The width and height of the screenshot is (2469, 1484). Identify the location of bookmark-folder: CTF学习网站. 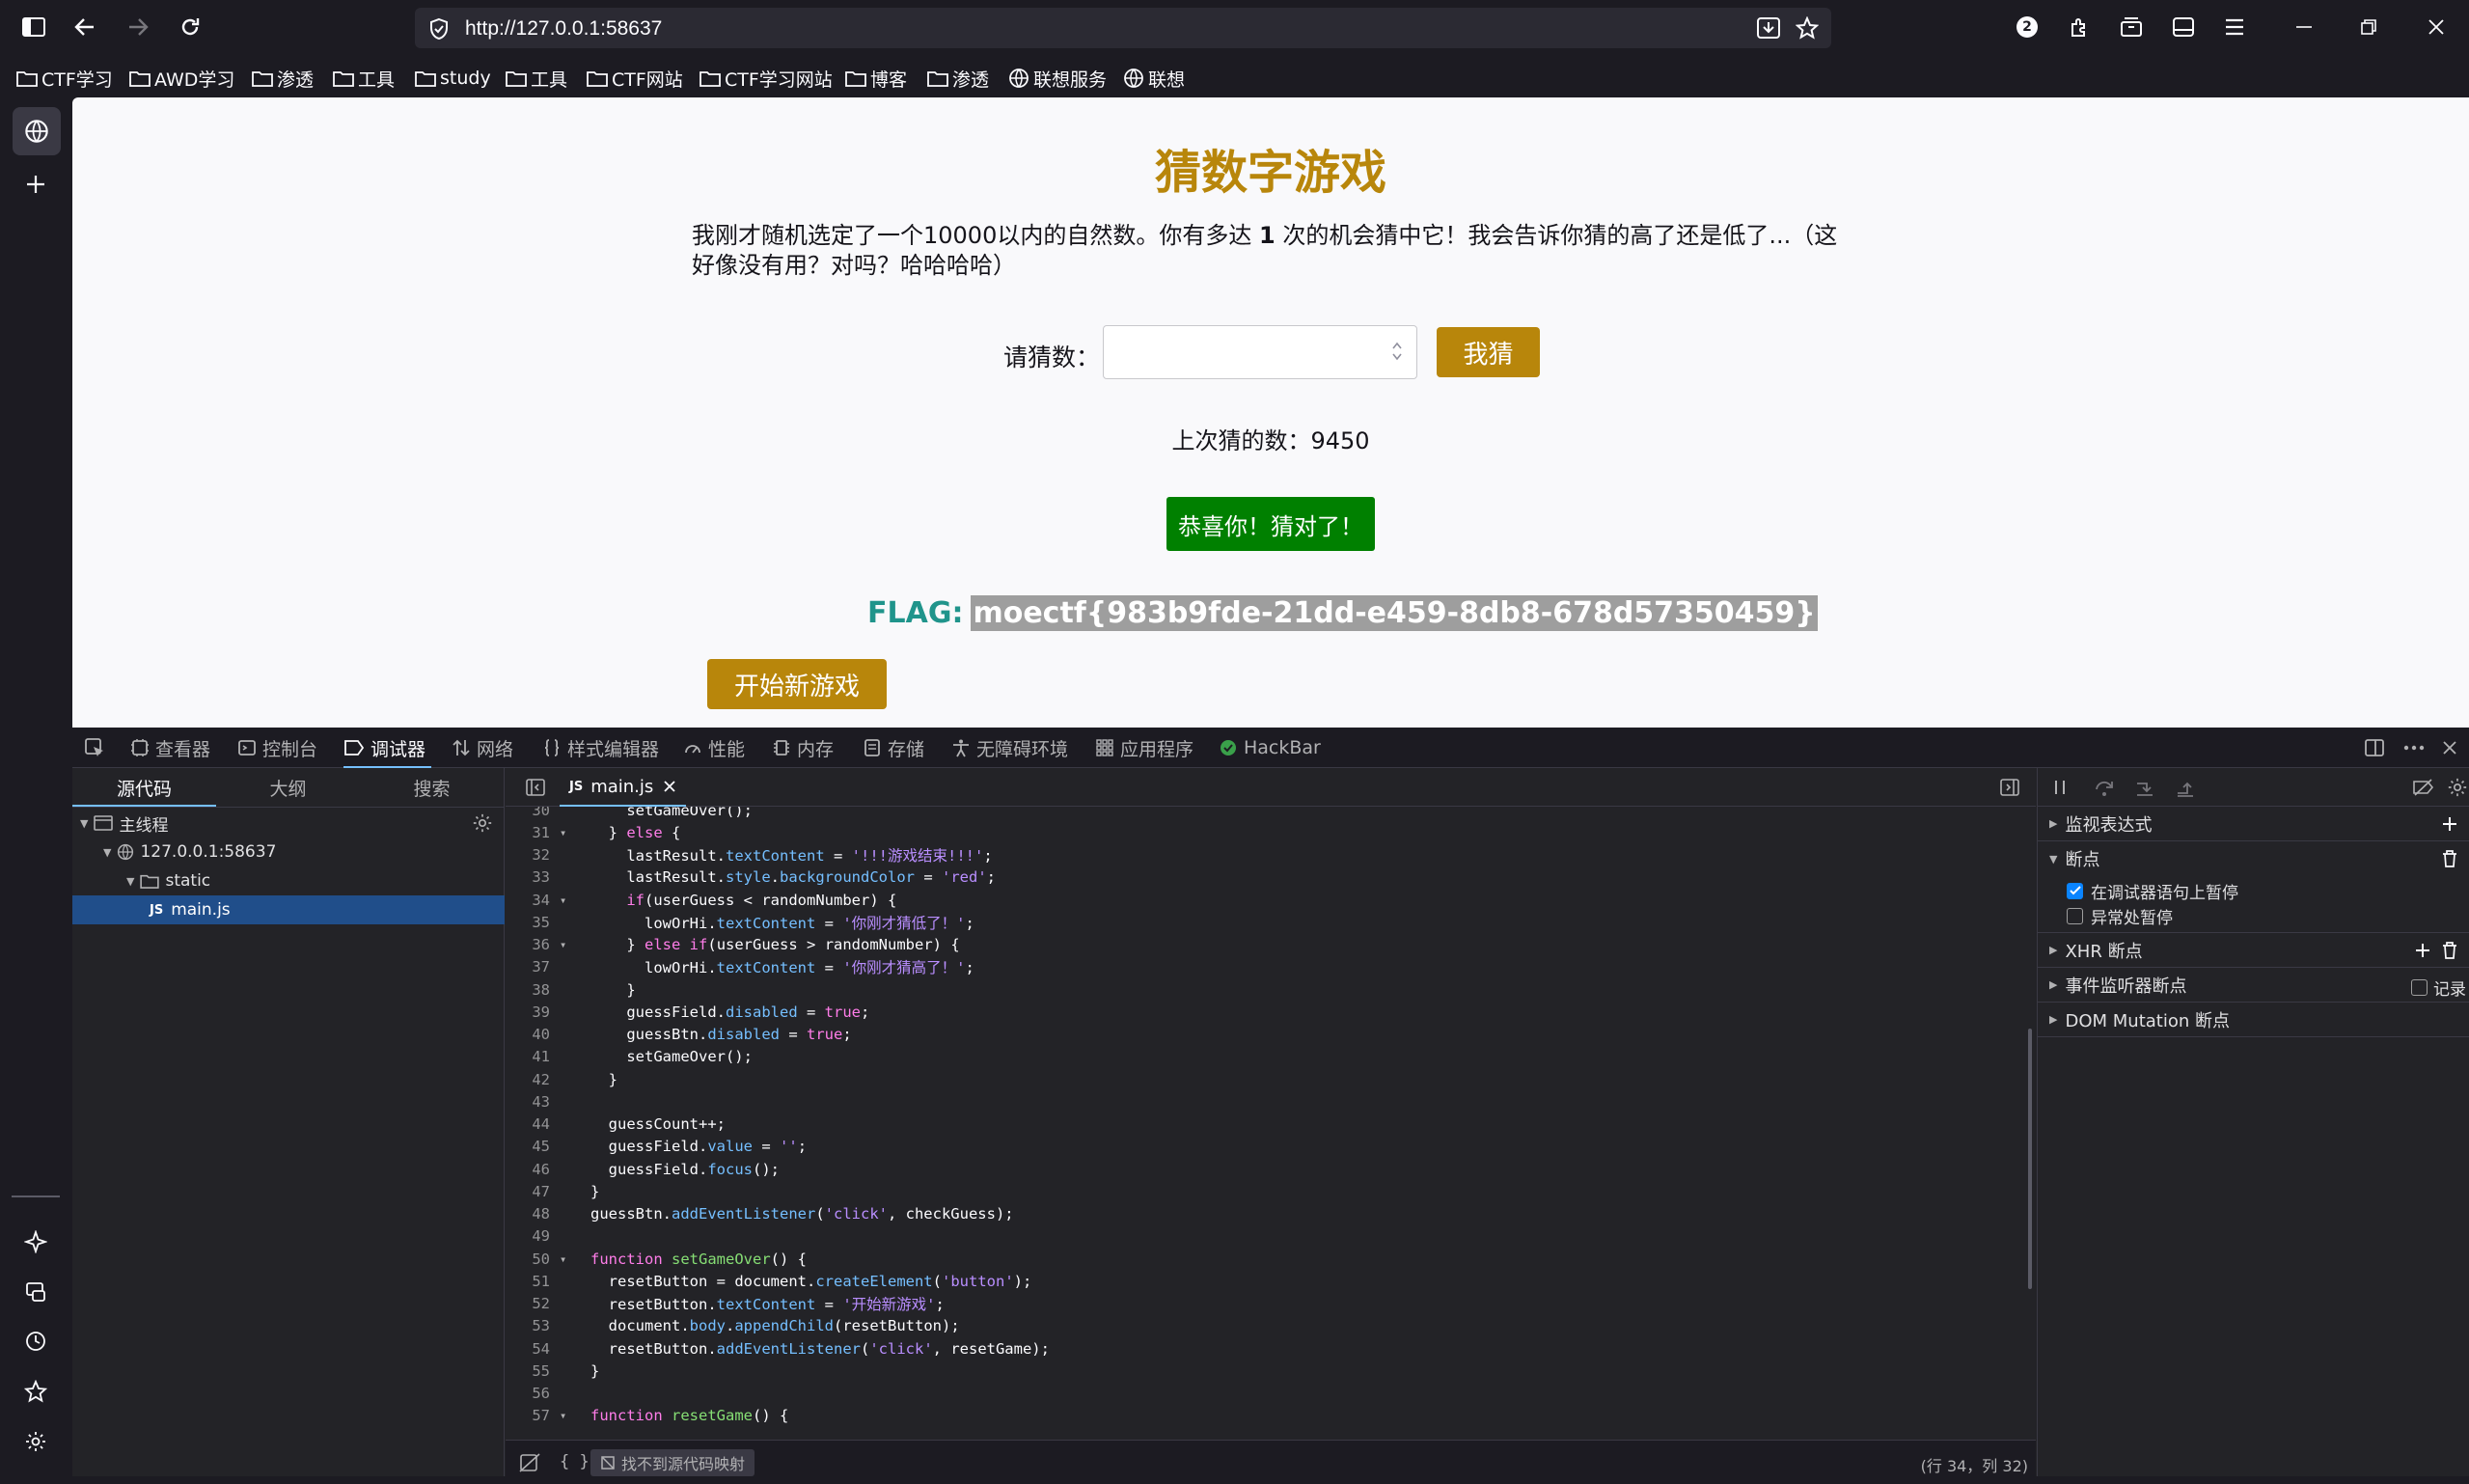
(766, 78).